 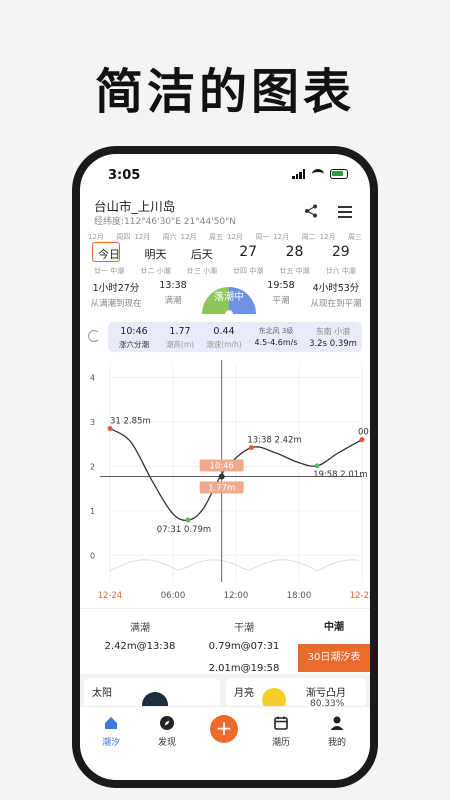 I want to click on day-item: 12月 周四 今日 廿一 中潮, so click(x=109, y=254).